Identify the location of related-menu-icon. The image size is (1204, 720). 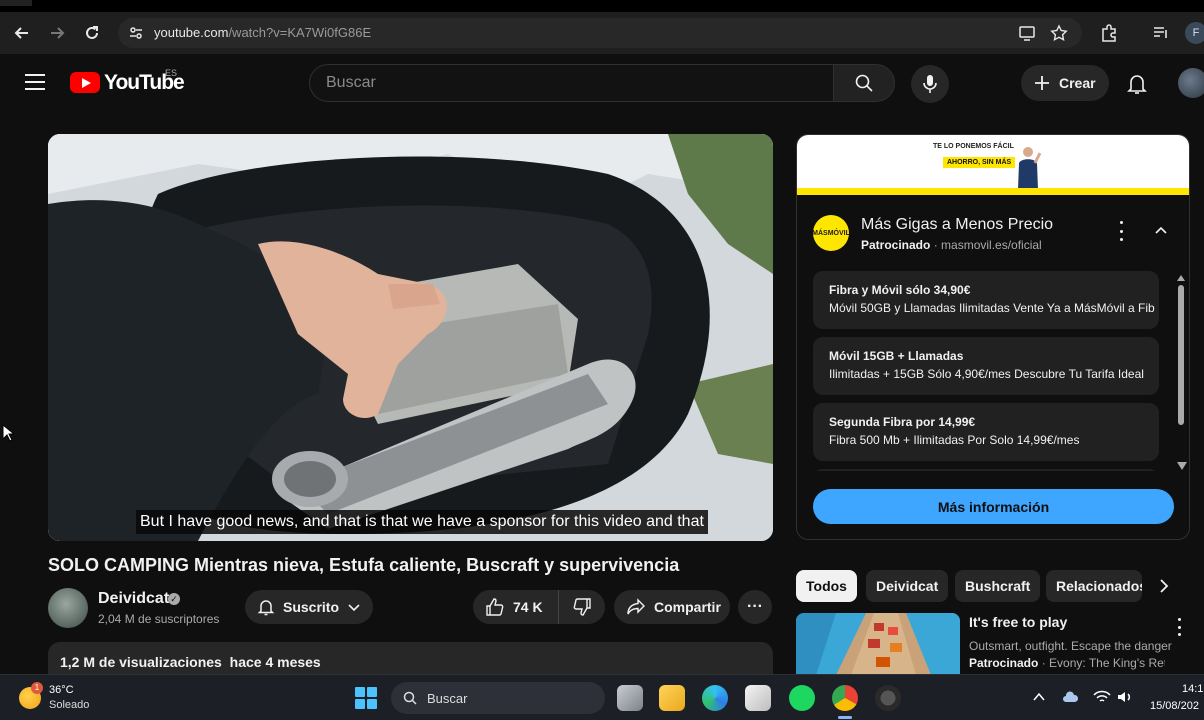
(1179, 627).